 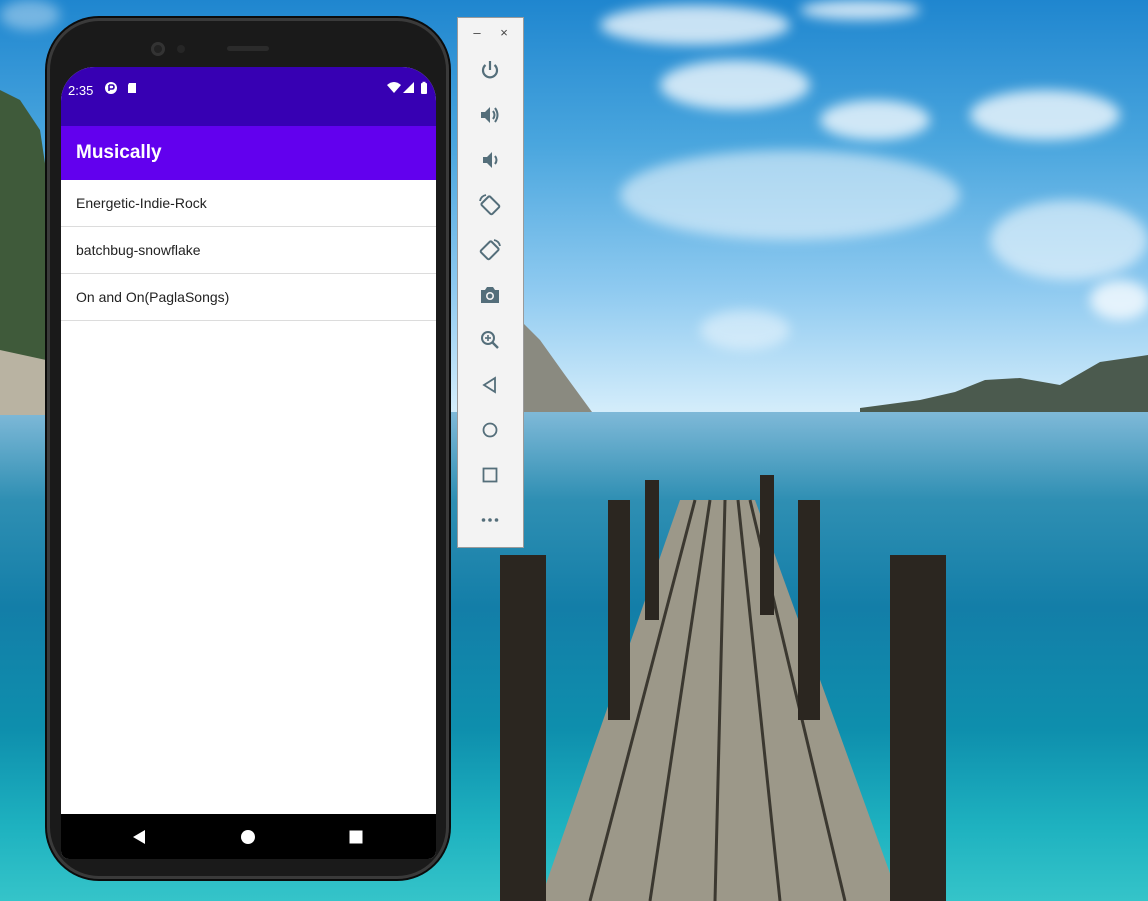 I want to click on more-icon, so click(x=490, y=520).